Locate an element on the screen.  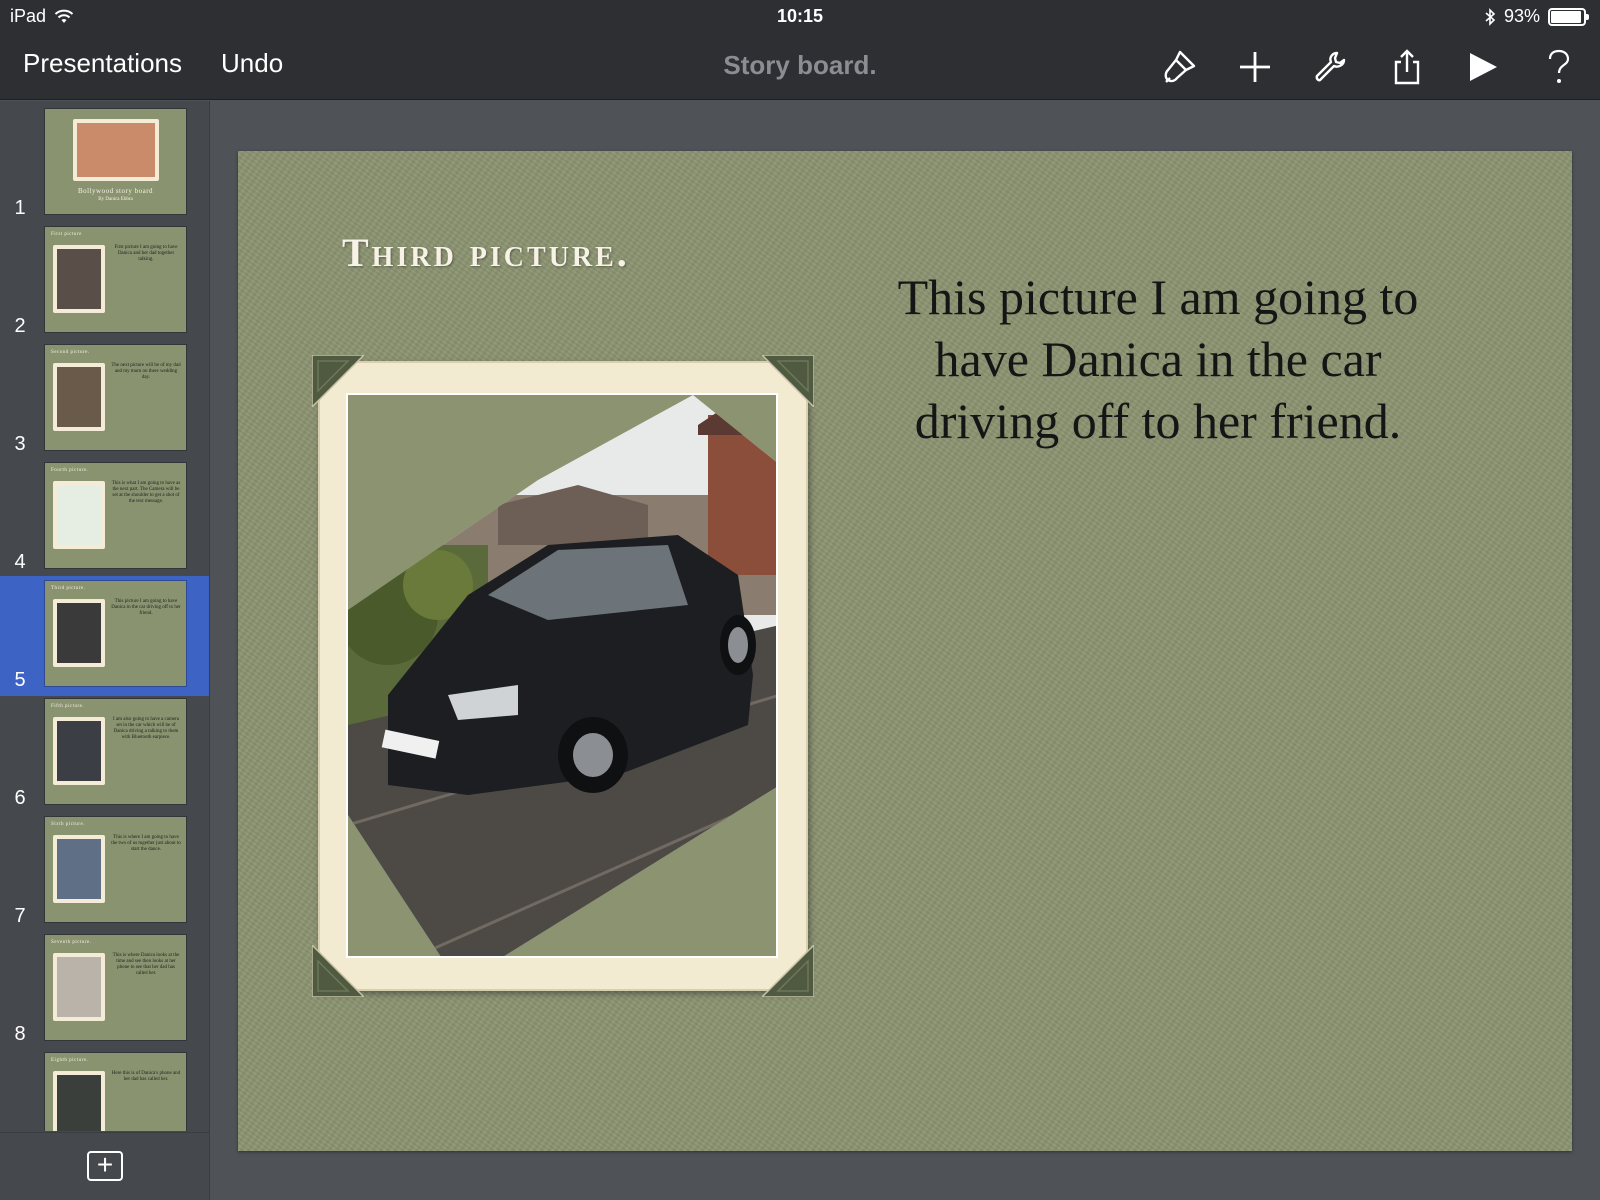
car-photo is located at coordinates (562, 675).